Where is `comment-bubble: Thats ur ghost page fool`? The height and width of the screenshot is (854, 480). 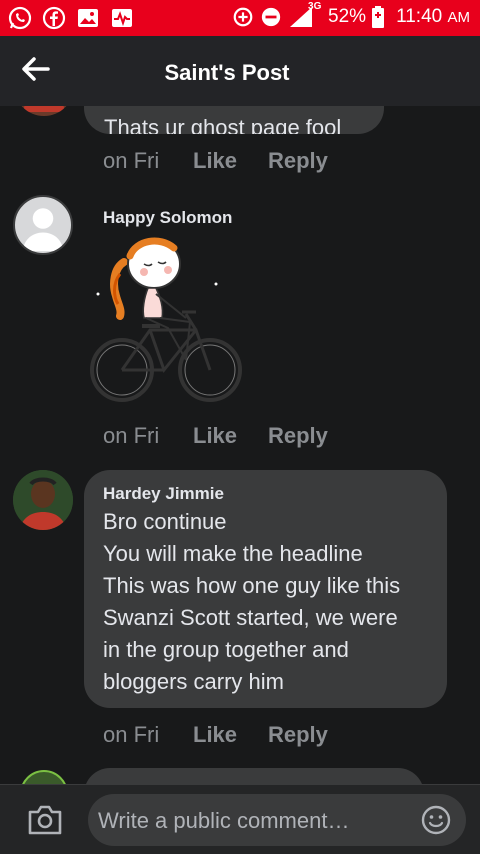
comment-bubble: Thats ur ghost page fool is located at coordinates (234, 120).